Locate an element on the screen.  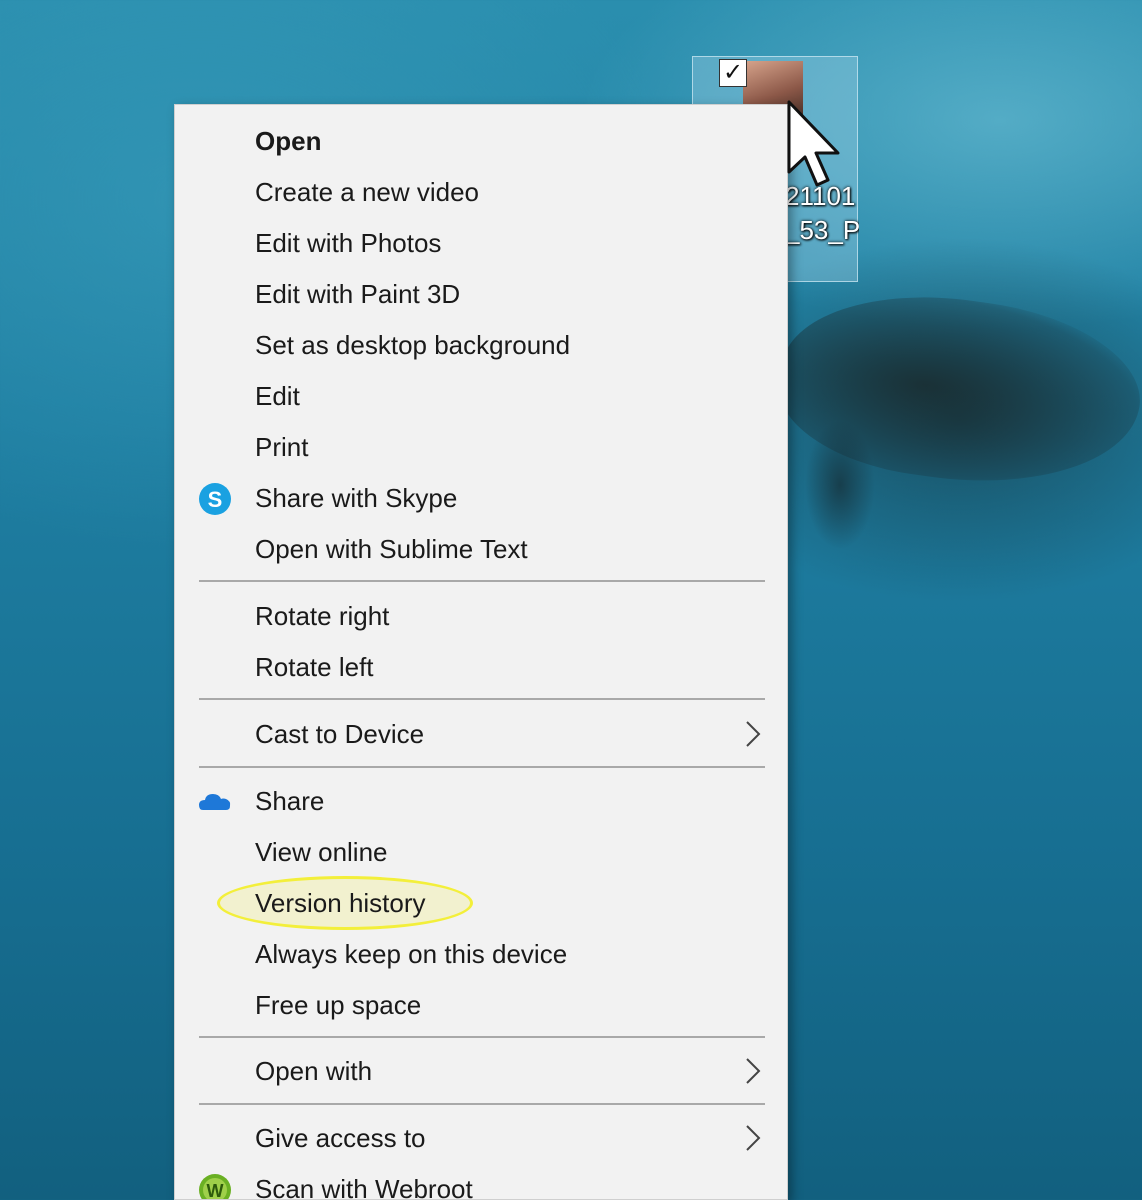
menu-item-label: Print is located at coordinates (282, 447).